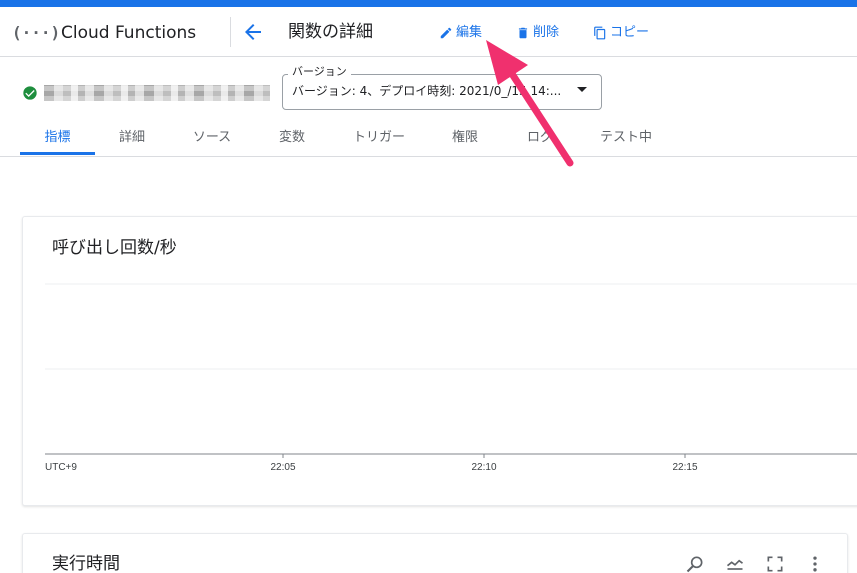  What do you see at coordinates (428, 3) in the screenshot?
I see `top-accent-bar` at bounding box center [428, 3].